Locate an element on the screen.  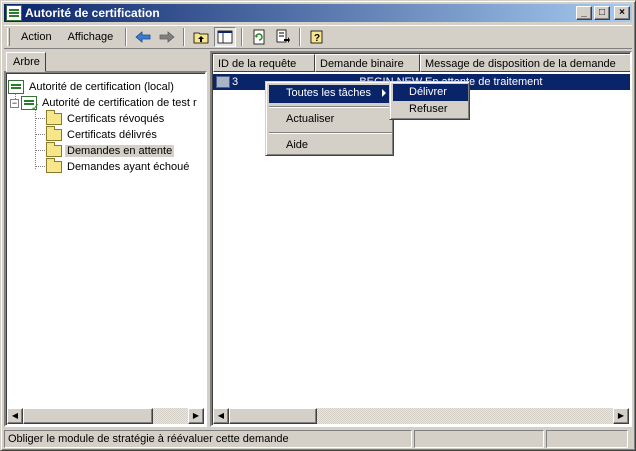
tree-item-test-ca: − Autorité de certification de test r is located at coordinates (104, 104).